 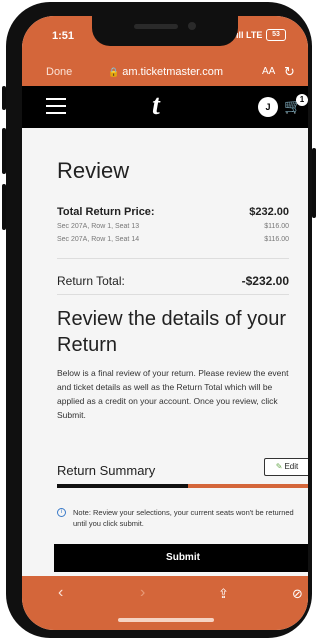 What do you see at coordinates (181, 558) in the screenshot?
I see `submit-button: Submit` at bounding box center [181, 558].